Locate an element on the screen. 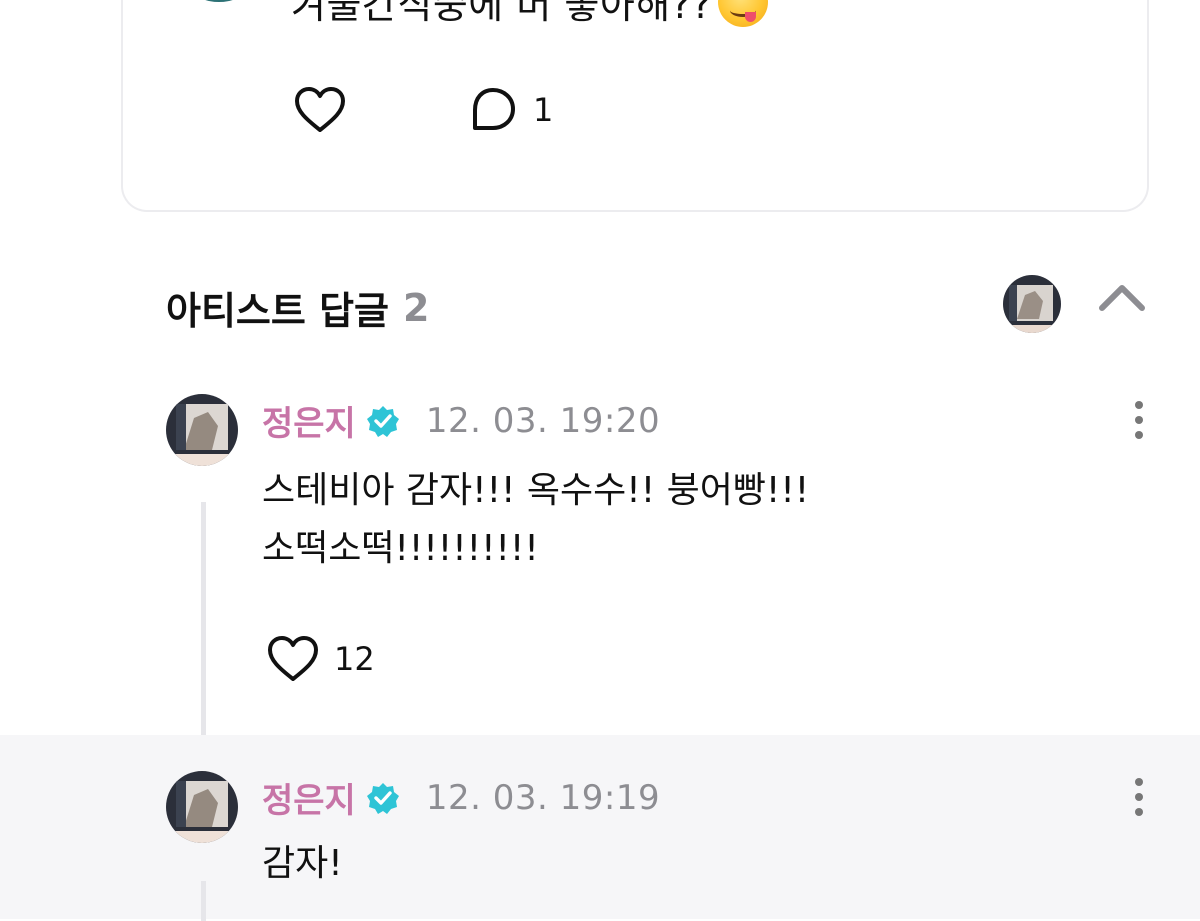 This screenshot has width=1200, height=921. reply-meta: 정은지 12. 03. 19:19 is located at coordinates (461, 797).